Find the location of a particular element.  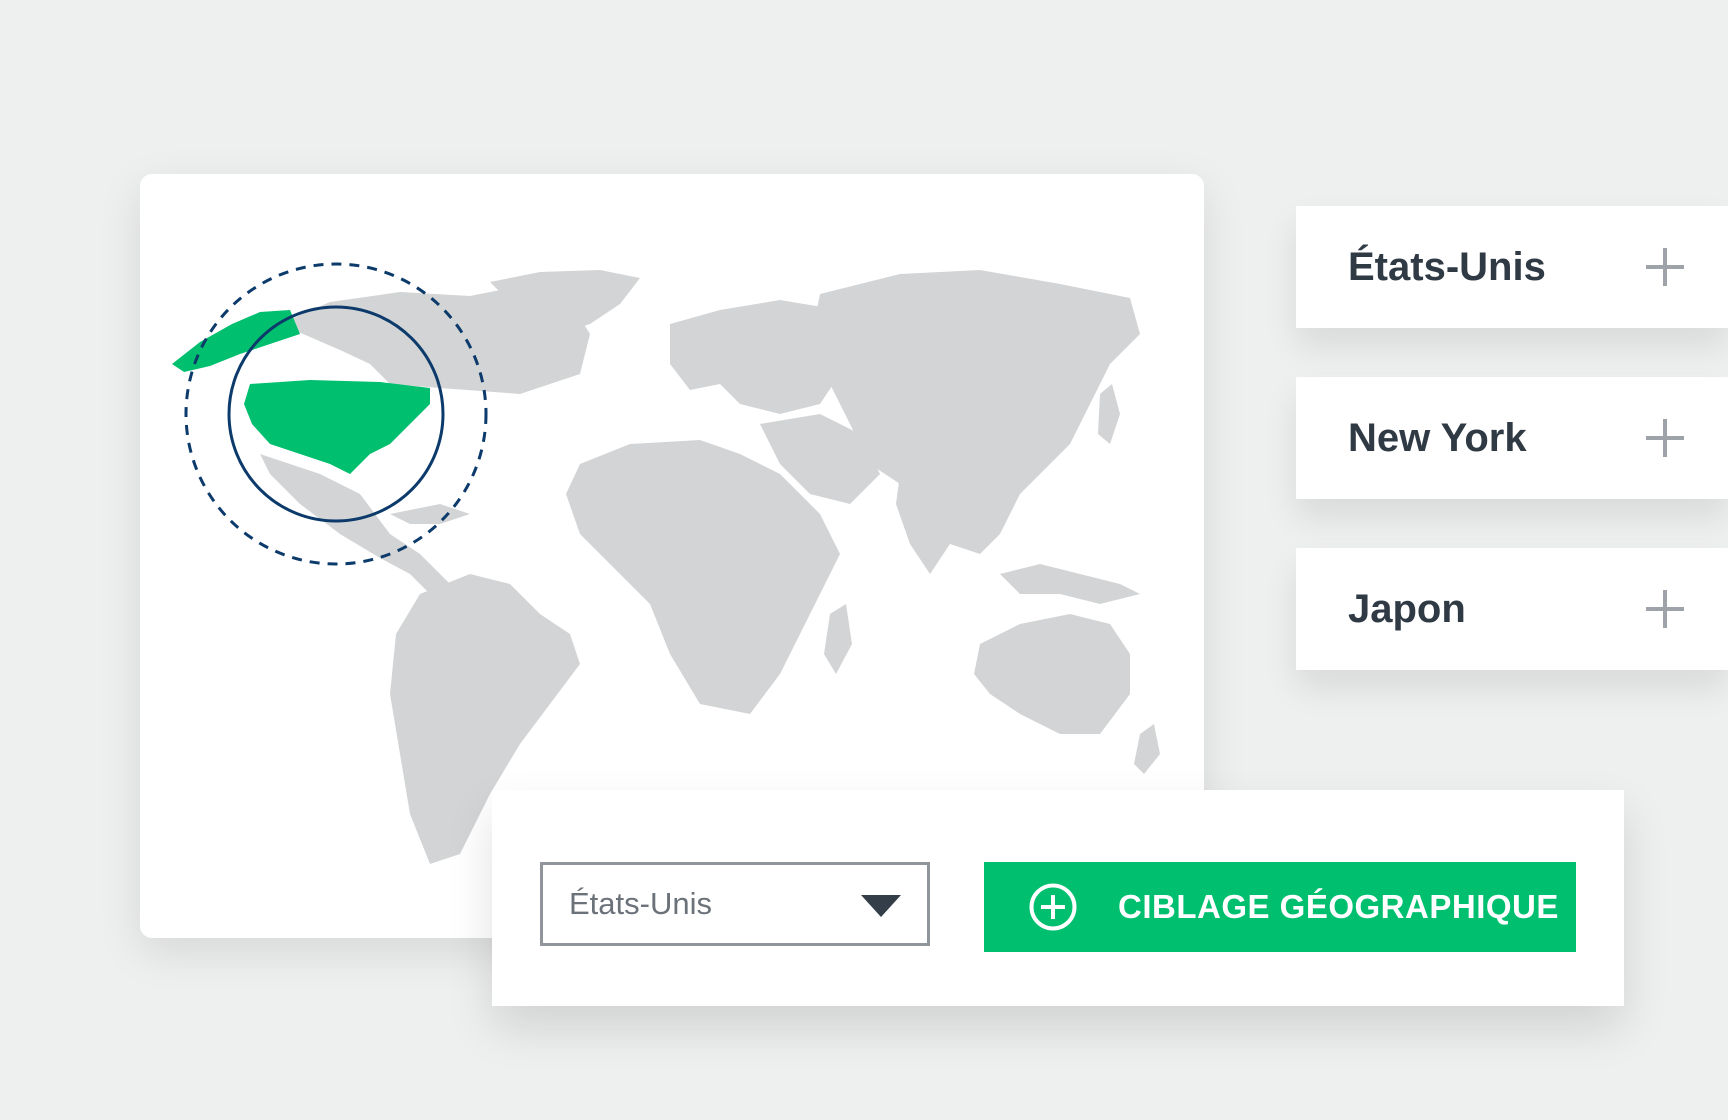

map-region-indonesia is located at coordinates (1070, 584).